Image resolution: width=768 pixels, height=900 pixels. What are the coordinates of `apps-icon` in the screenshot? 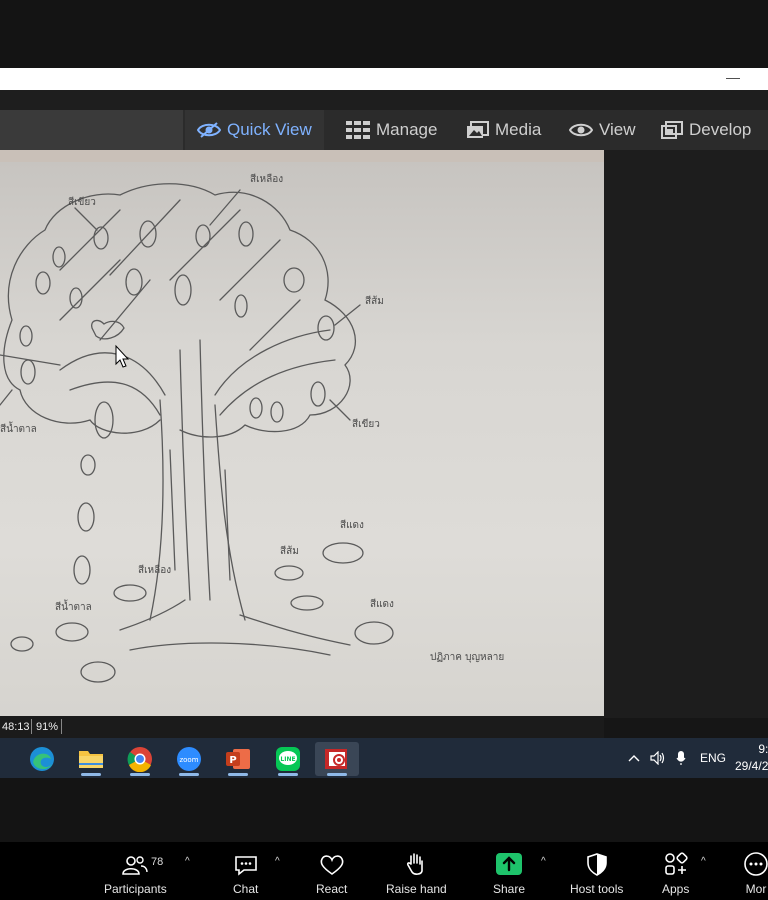 It's located at (676, 863).